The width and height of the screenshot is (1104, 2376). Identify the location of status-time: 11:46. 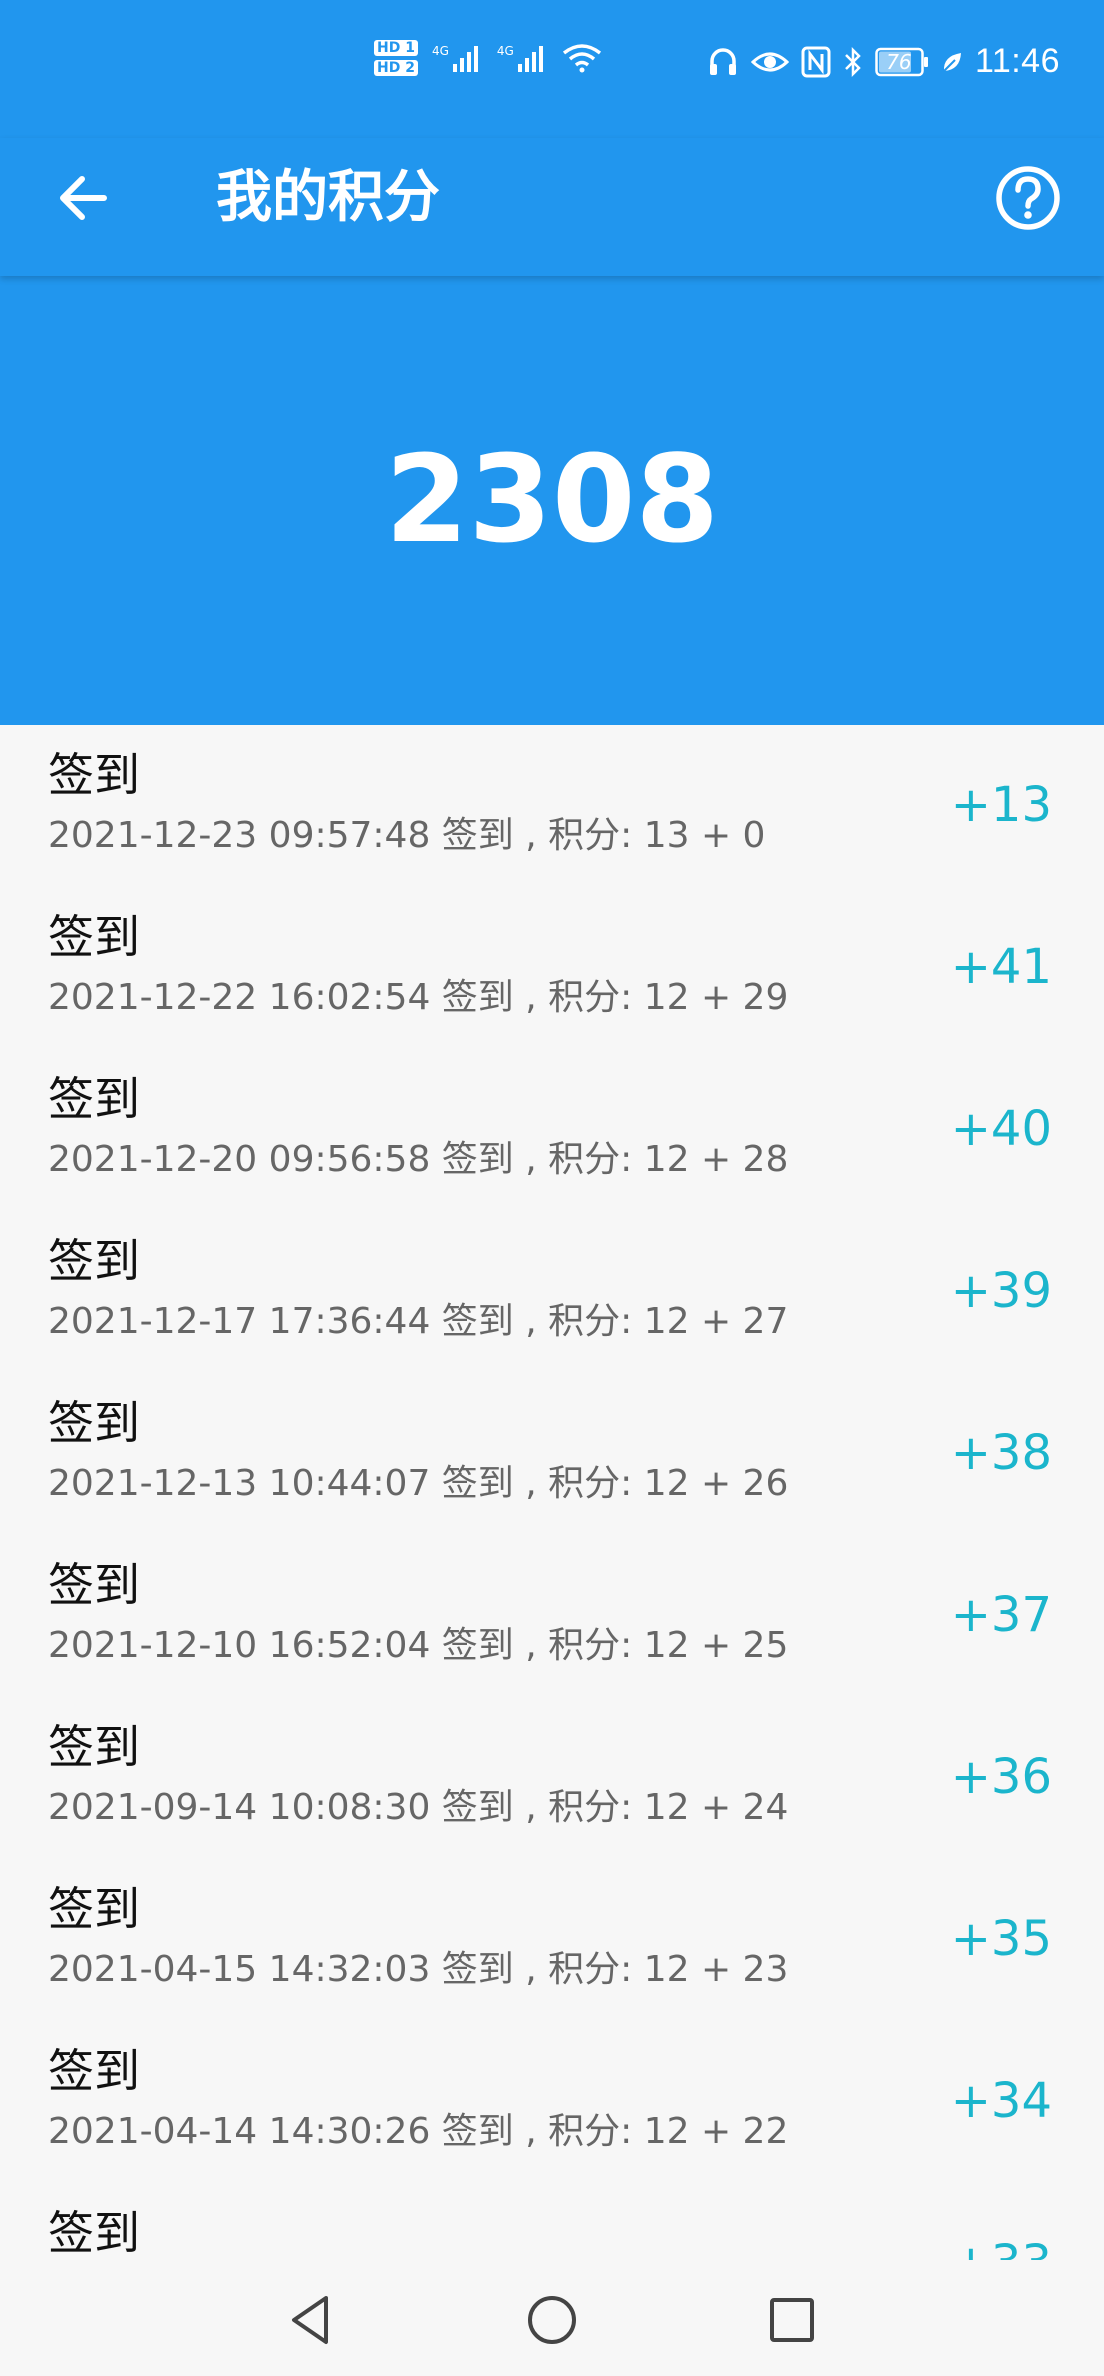
(1017, 61).